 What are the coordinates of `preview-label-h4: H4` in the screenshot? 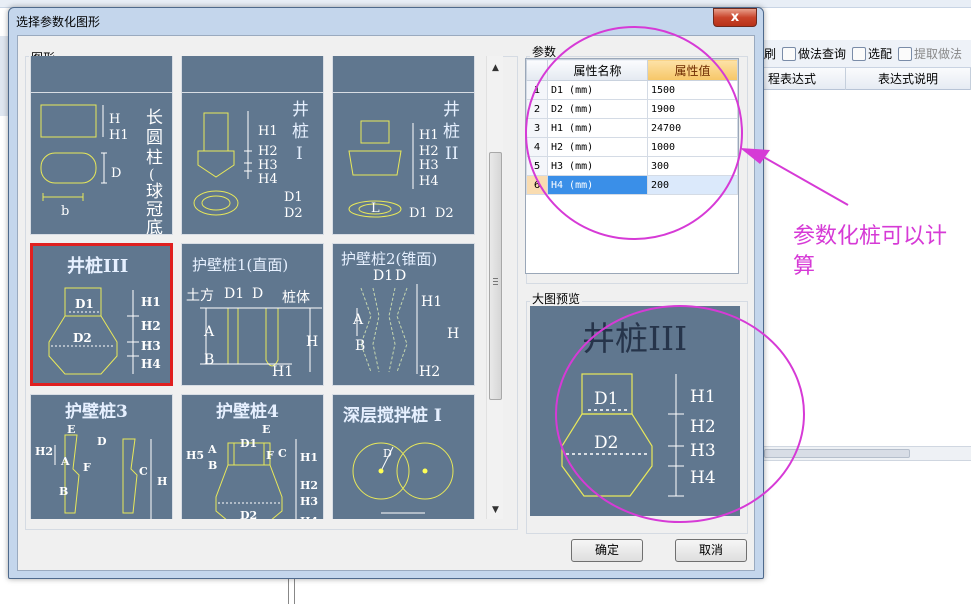 It's located at (703, 478).